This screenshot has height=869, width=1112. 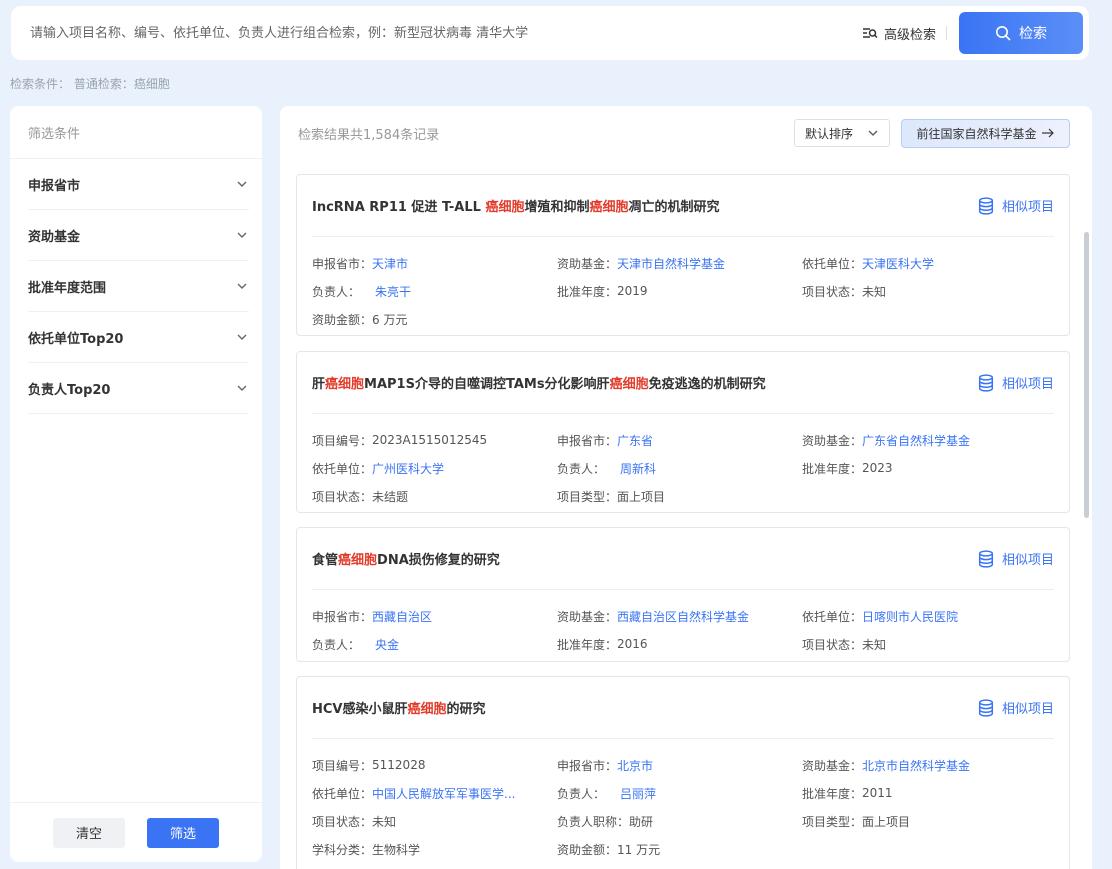 What do you see at coordinates (138, 235) in the screenshot?
I see `filter-facet: 资助基金` at bounding box center [138, 235].